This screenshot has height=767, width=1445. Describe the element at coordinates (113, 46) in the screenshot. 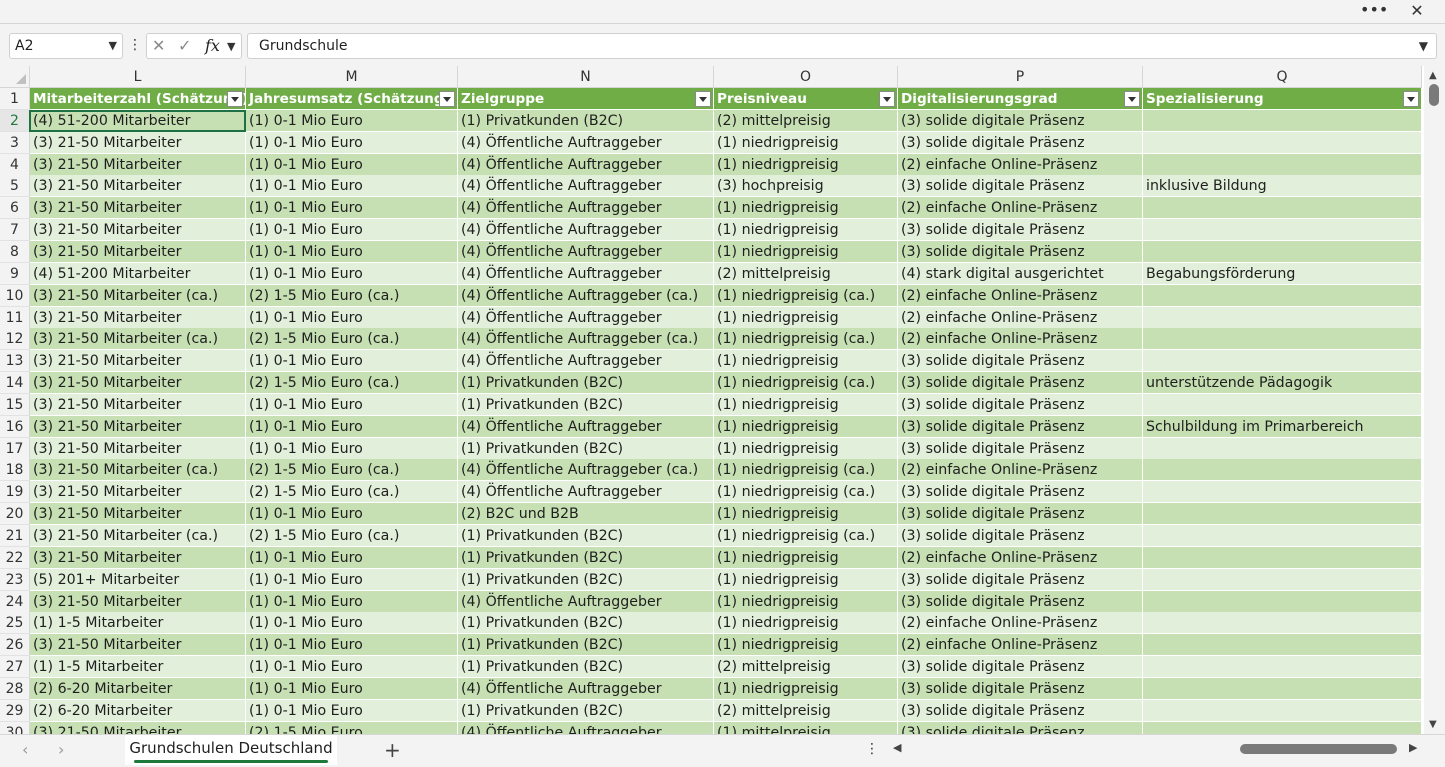

I see `chevron-down-icon: ▼` at that location.